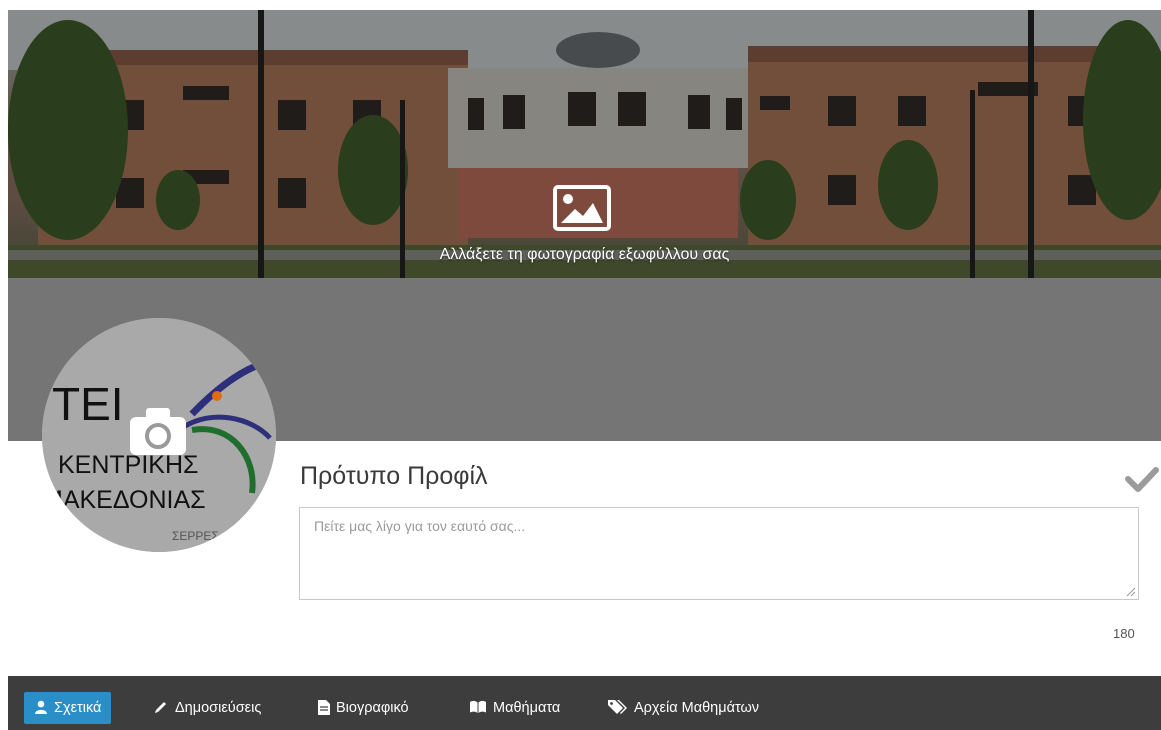 This screenshot has height=730, width=1161. I want to click on user-icon, so click(41, 707).